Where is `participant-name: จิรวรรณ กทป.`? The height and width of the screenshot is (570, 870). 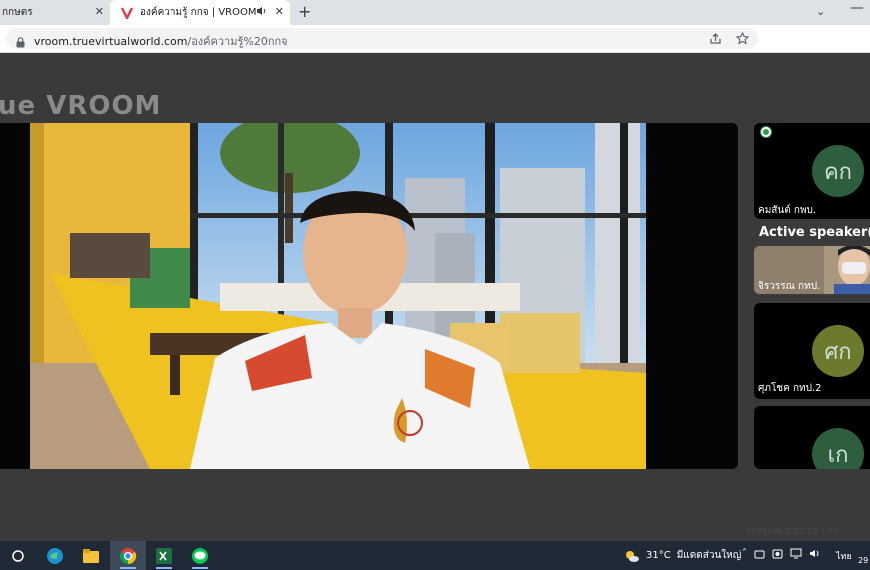
participant-name: จิรวรรณ กทป. is located at coordinates (789, 286).